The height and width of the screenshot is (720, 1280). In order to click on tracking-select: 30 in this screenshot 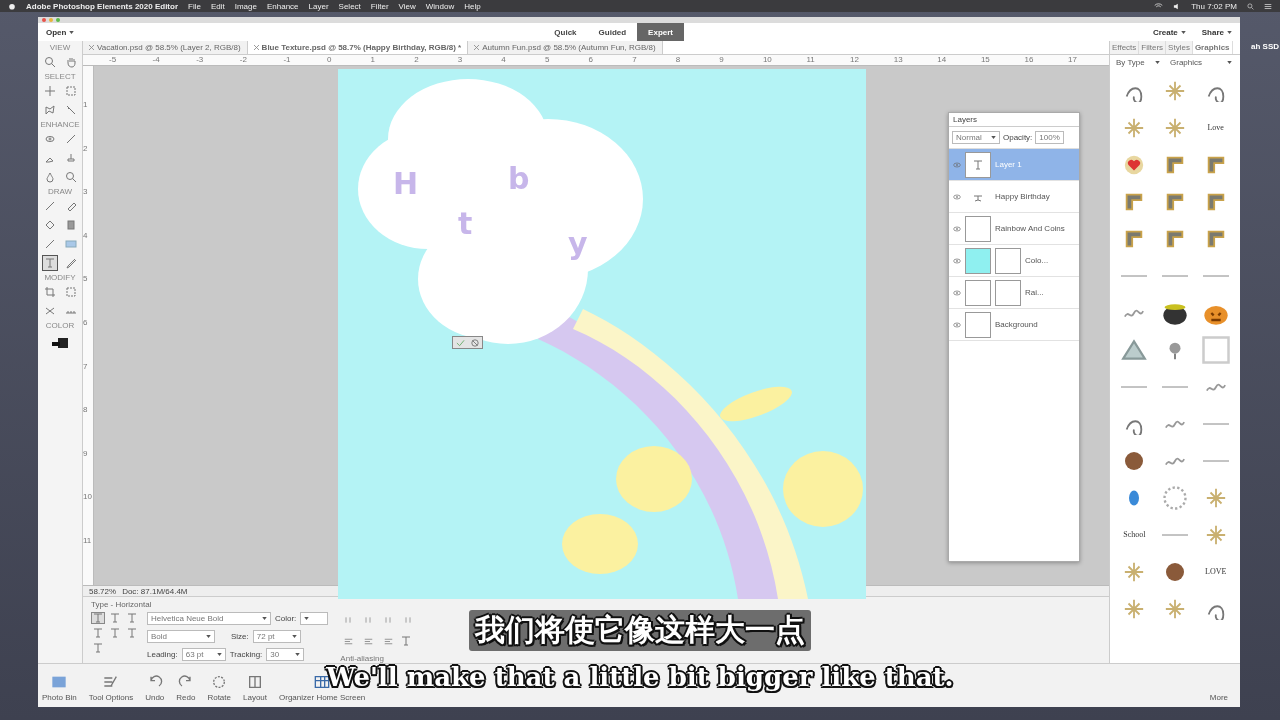, I will do `click(285, 654)`.